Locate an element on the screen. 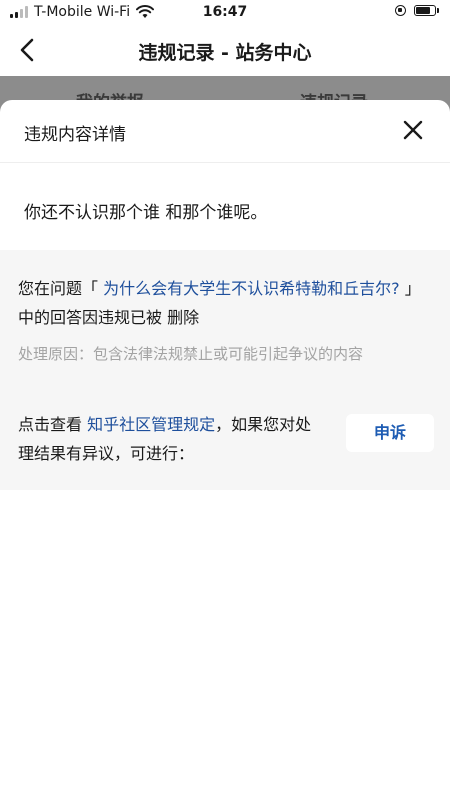 This screenshot has width=450, height=800. question-link: 为什么会有大学生不认识希特勒和丘吉尔? is located at coordinates (251, 288).